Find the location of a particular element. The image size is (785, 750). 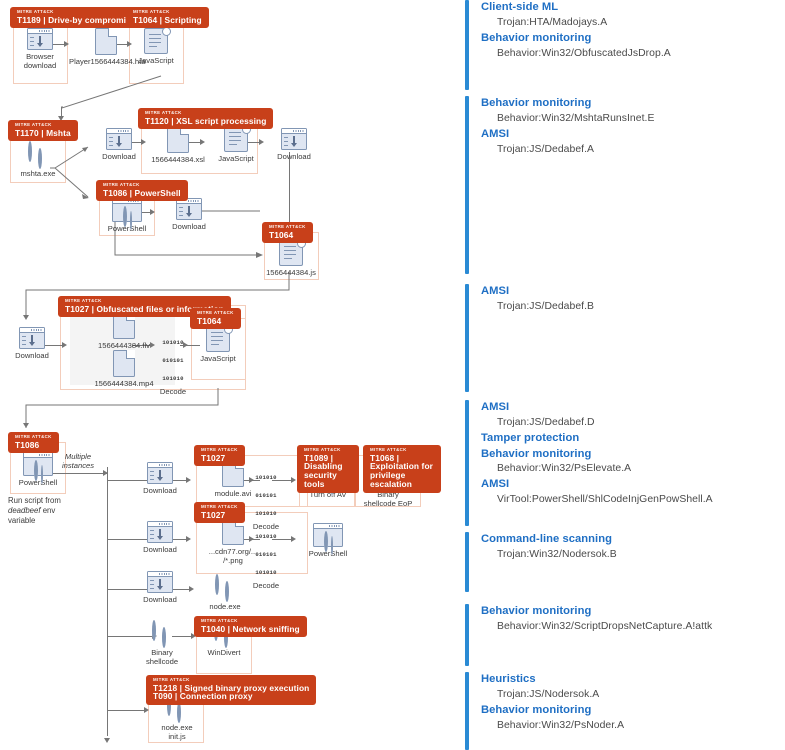

node-label: WinDivert is located at coordinates (224, 652).